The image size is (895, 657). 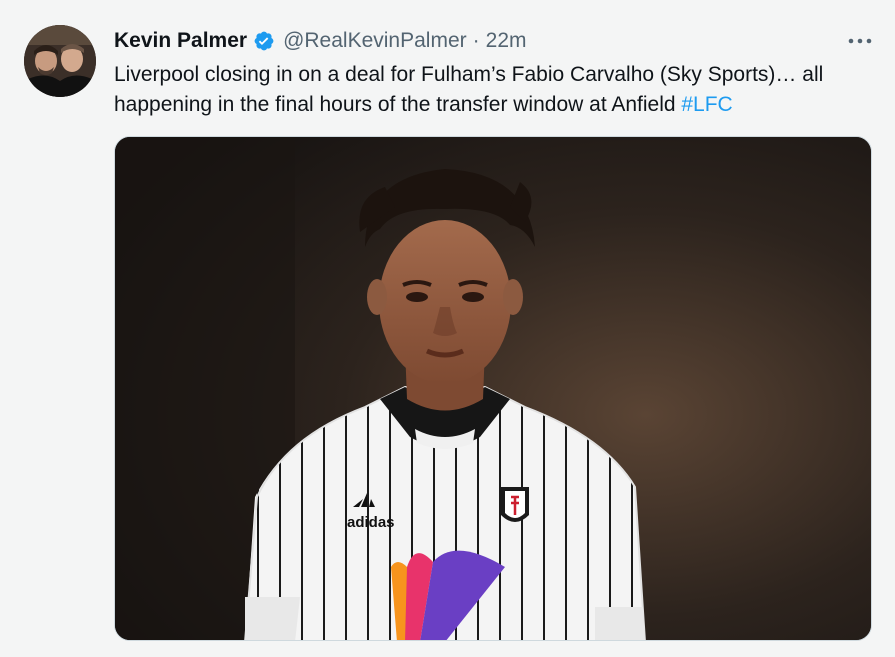 What do you see at coordinates (860, 41) in the screenshot?
I see `more-dots-icon` at bounding box center [860, 41].